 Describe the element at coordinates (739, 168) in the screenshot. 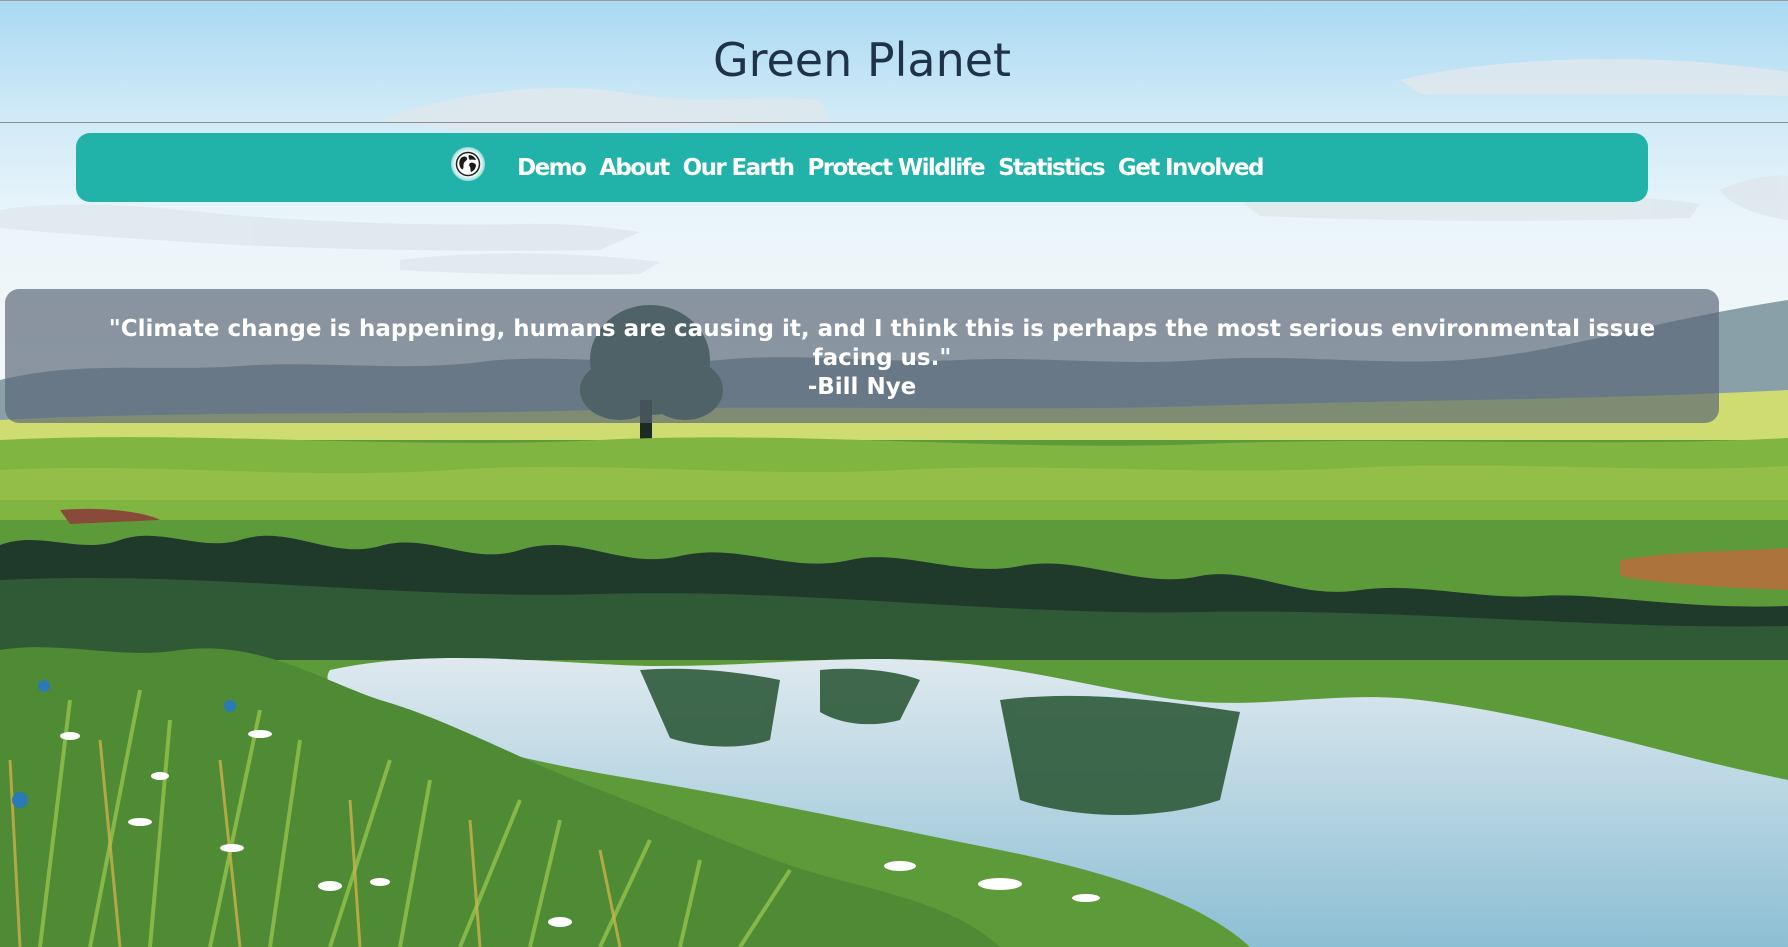

I see `nav-link-our-earth: Our Earth` at that location.